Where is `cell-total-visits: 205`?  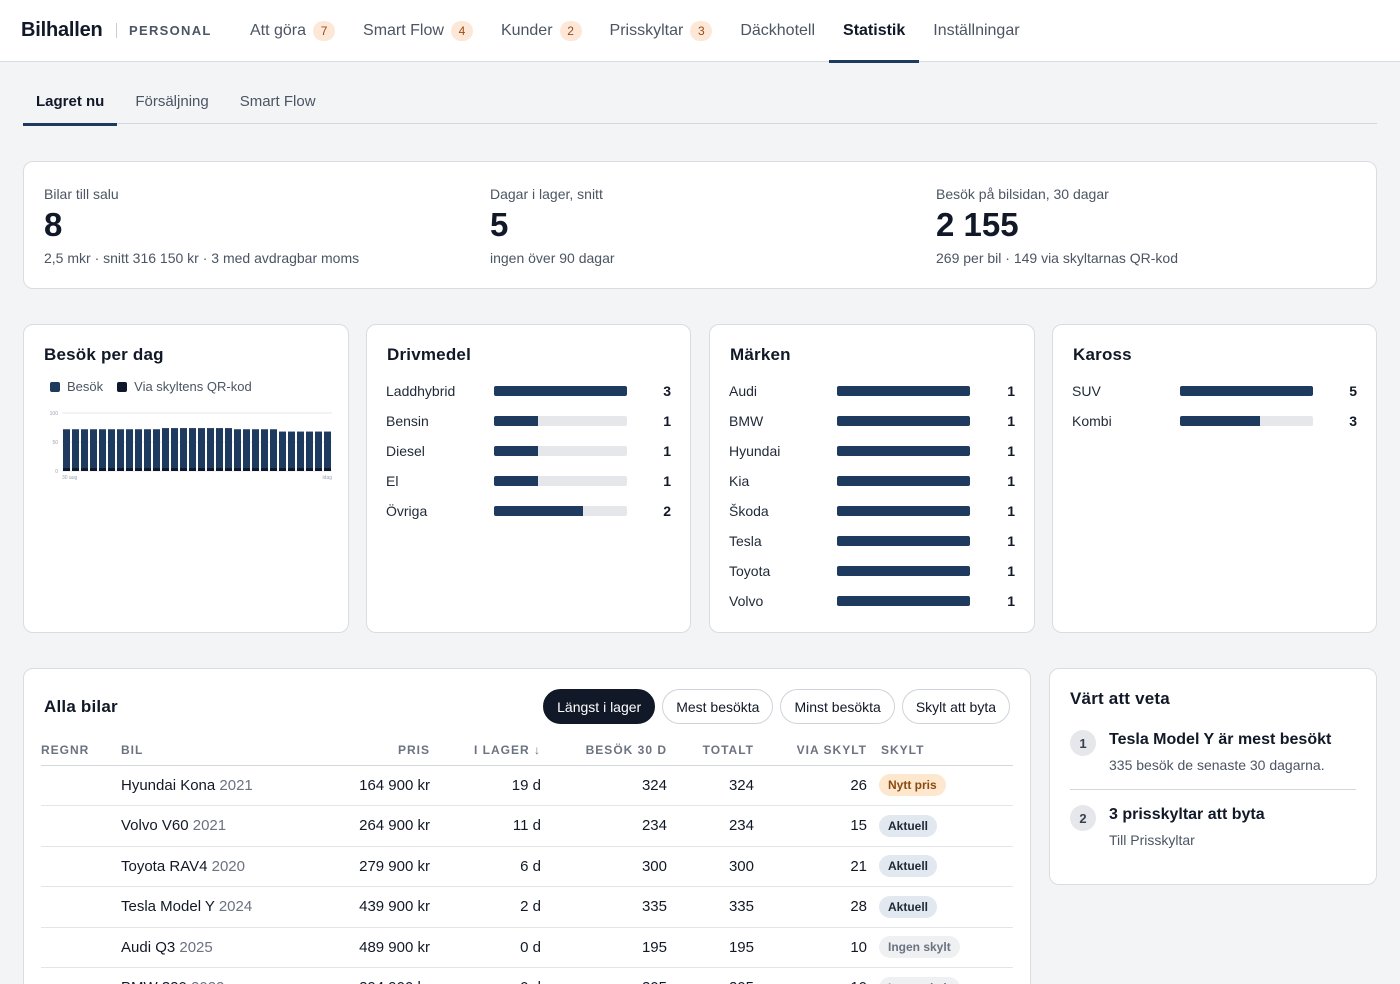
cell-total-visits: 205 is located at coordinates (710, 975).